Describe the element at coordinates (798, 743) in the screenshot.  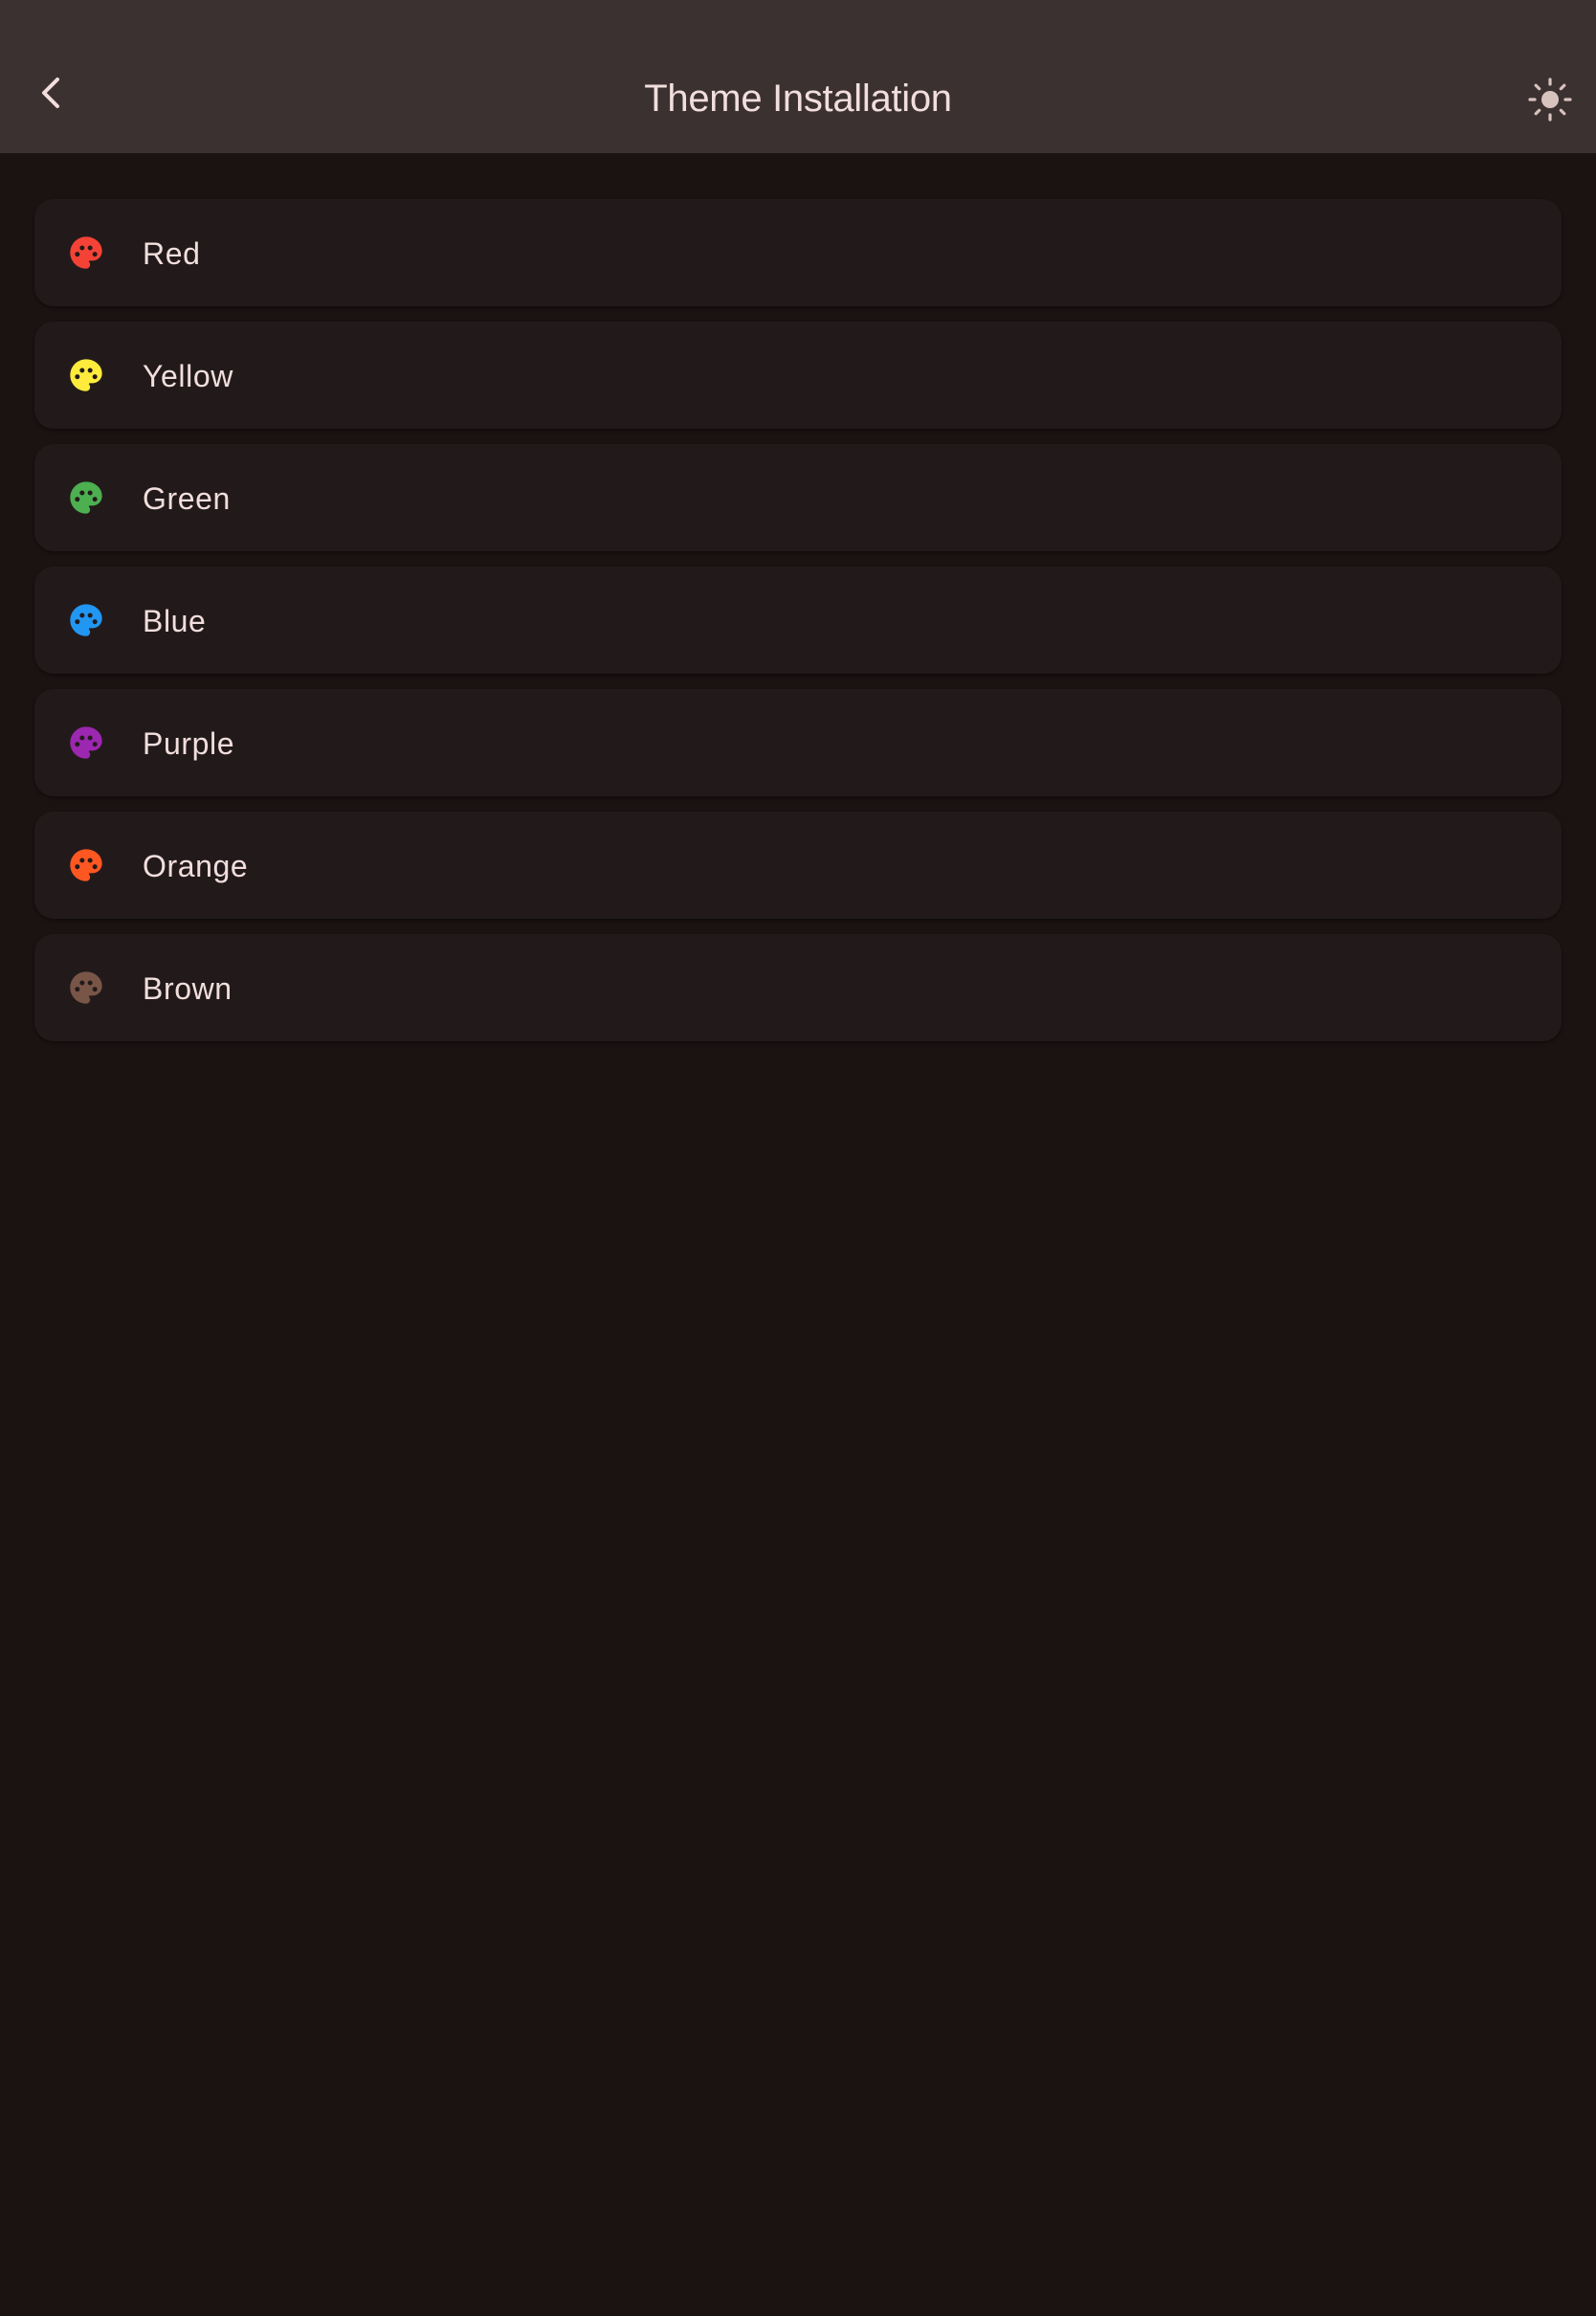
I see `theme-item-purple: Purple` at that location.